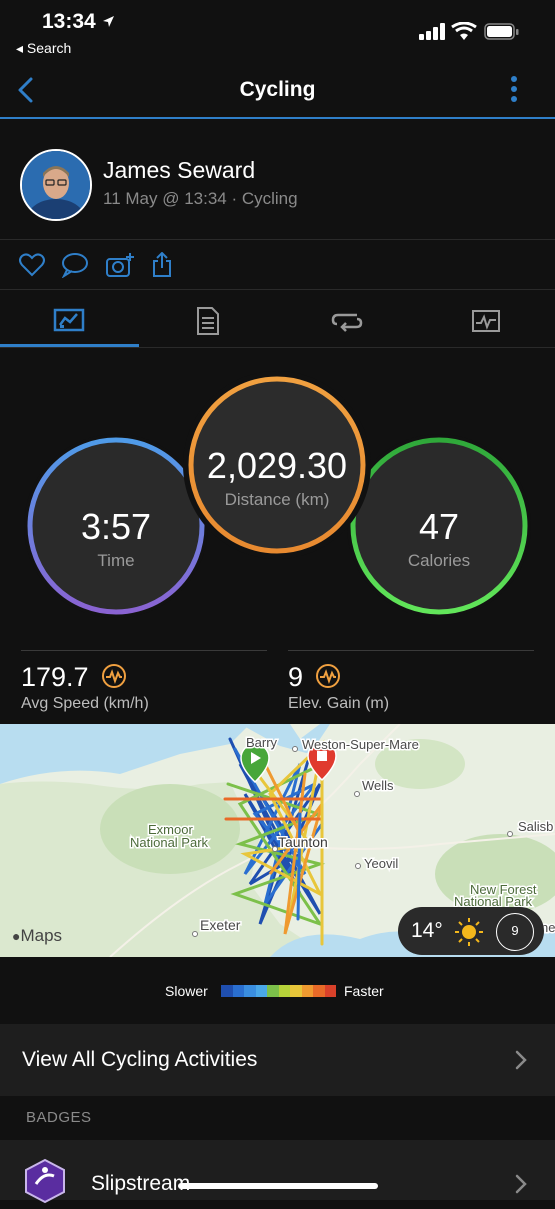  I want to click on legend-faster: Faster, so click(364, 991).